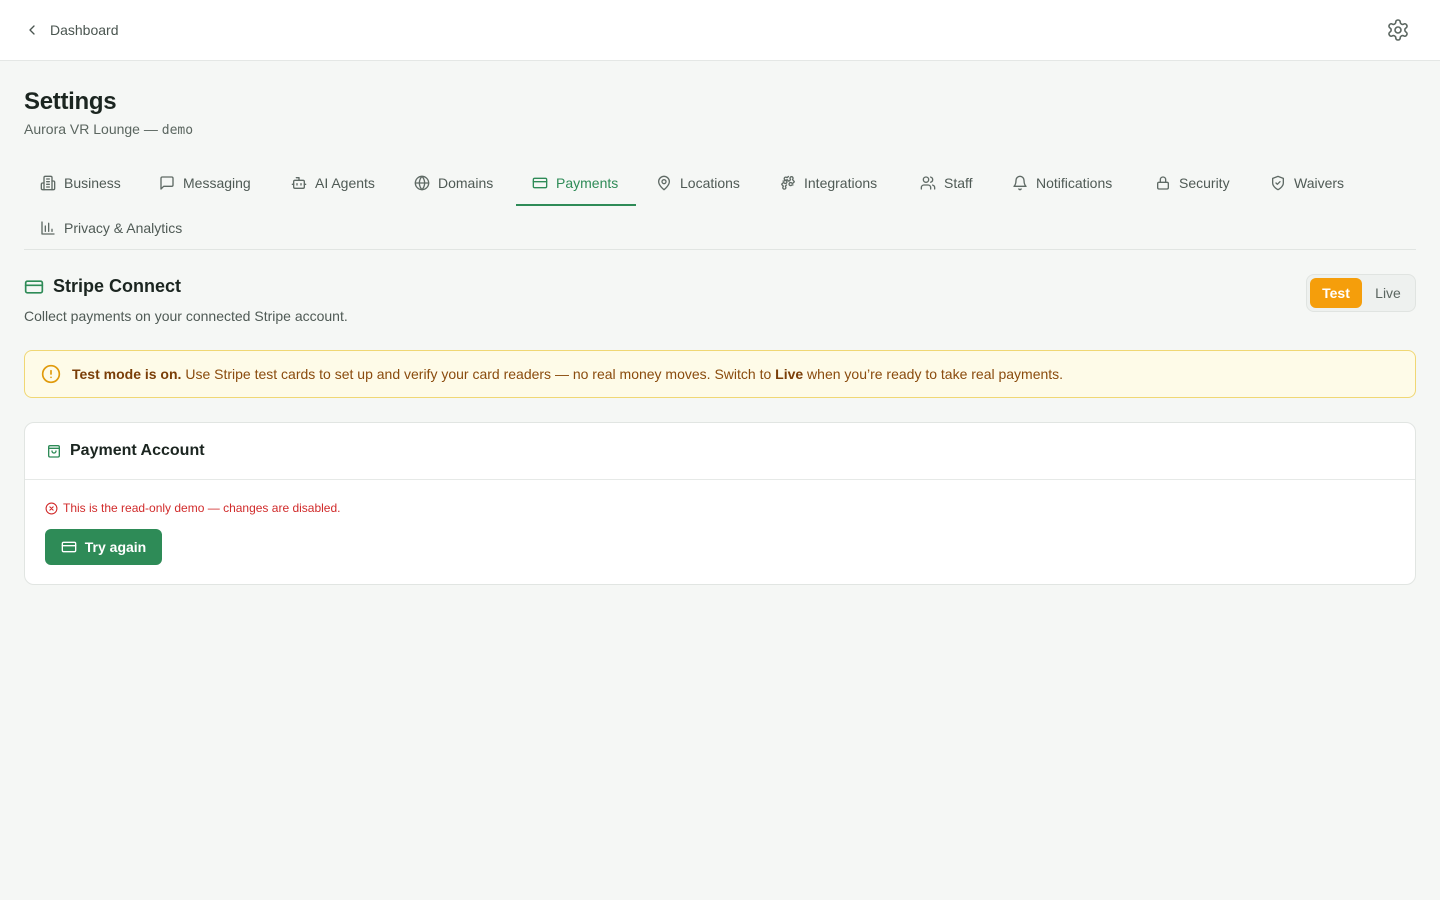 Image resolution: width=1440 pixels, height=900 pixels. What do you see at coordinates (788, 183) in the screenshot?
I see `puzzle-icon` at bounding box center [788, 183].